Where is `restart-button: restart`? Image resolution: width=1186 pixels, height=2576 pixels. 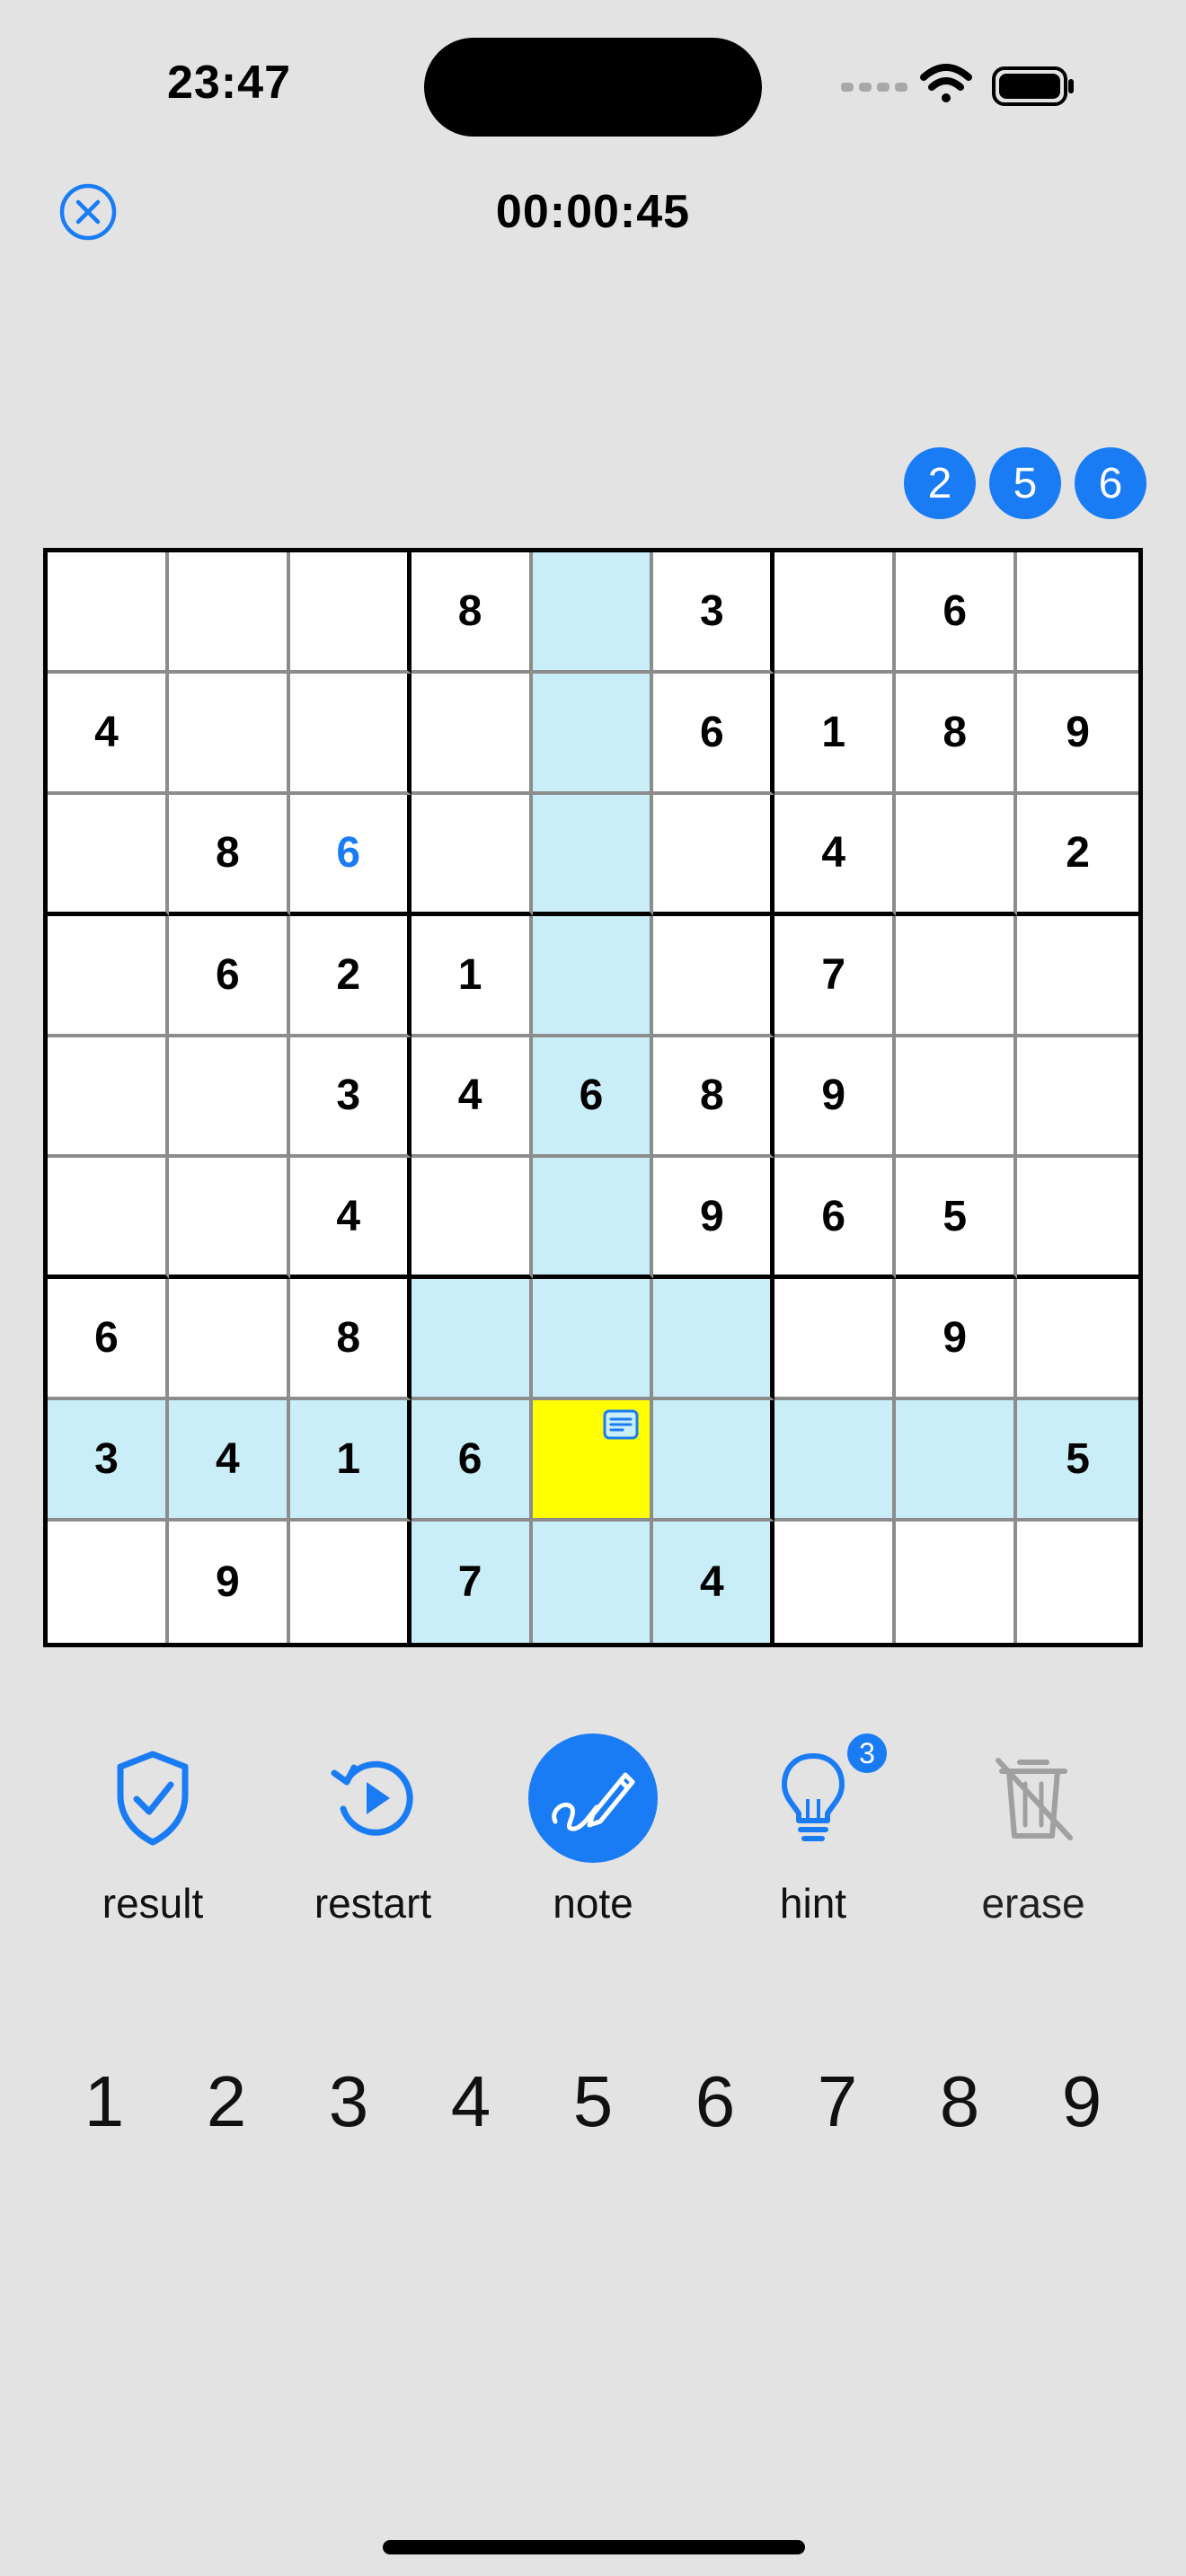
restart-button: restart is located at coordinates (373, 1832).